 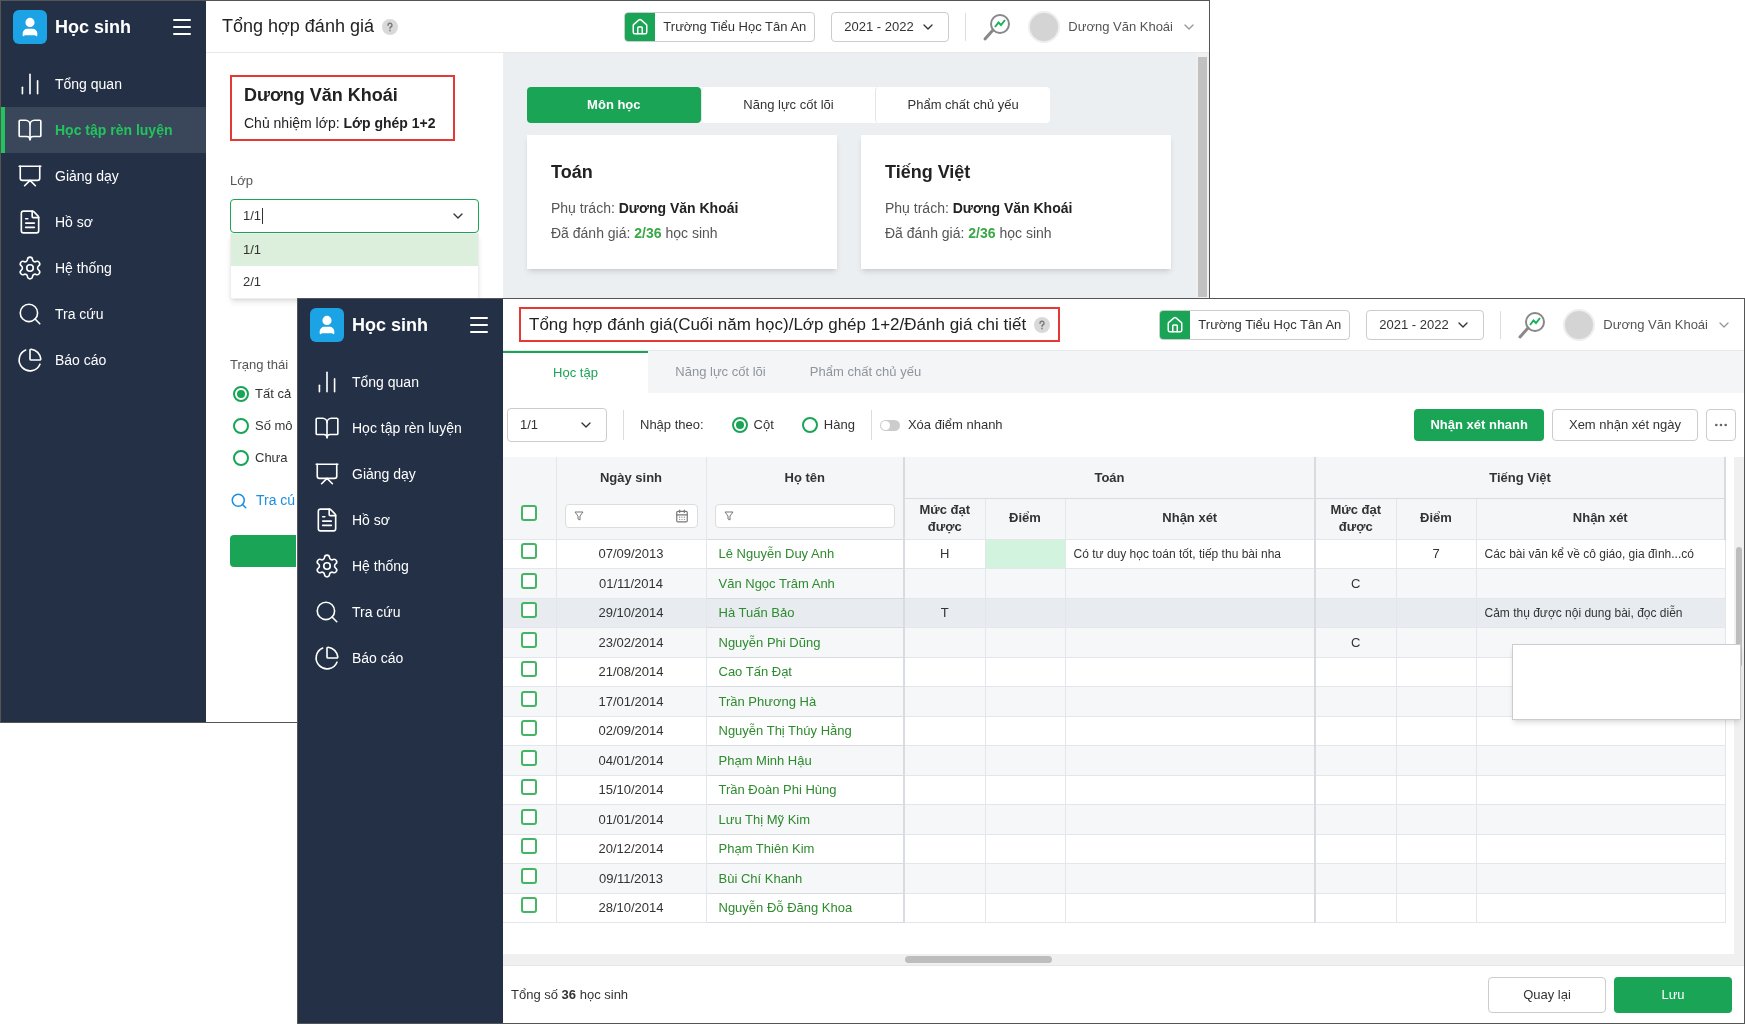 What do you see at coordinates (1436, 554) in the screenshot?
I see `table-cell: 7` at bounding box center [1436, 554].